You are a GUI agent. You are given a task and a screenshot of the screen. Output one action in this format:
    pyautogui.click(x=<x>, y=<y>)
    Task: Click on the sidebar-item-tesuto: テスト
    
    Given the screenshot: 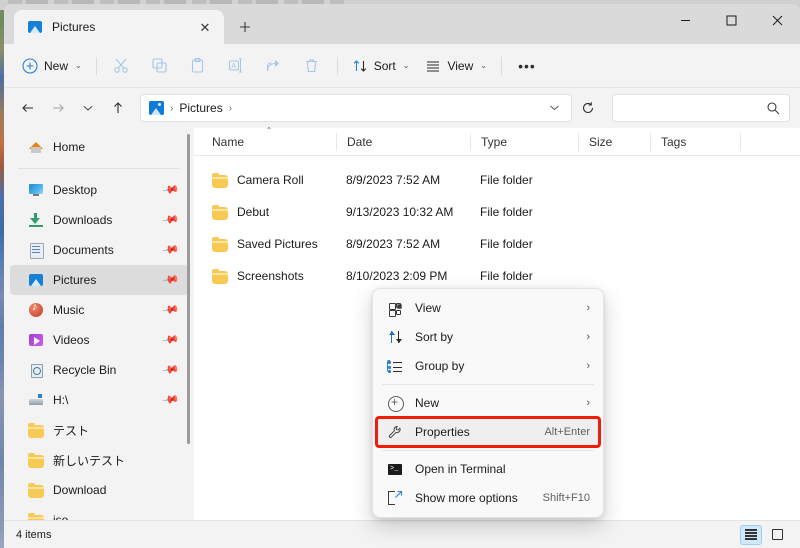 What is the action you would take?
    pyautogui.click(x=99, y=430)
    